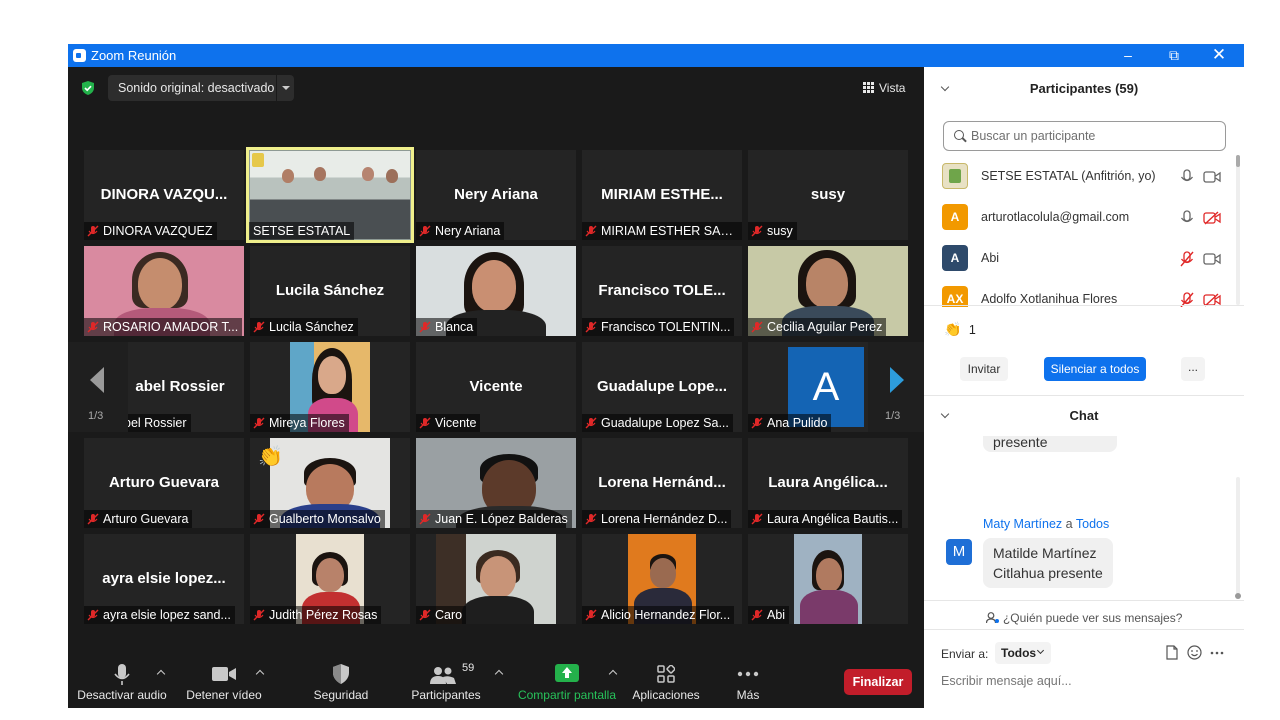  I want to click on chevron-down-icon, so click(285, 88).